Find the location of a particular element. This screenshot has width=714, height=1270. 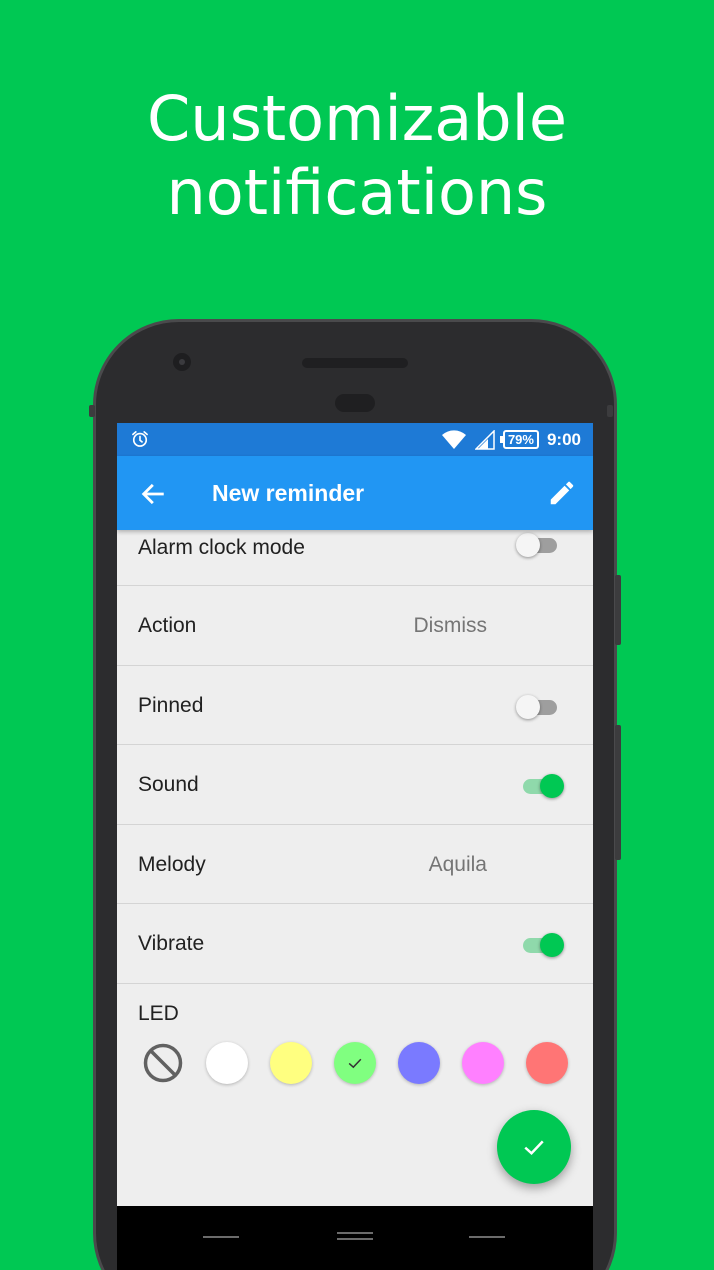

settings-row: Alarm clock mode is located at coordinates (355, 558).